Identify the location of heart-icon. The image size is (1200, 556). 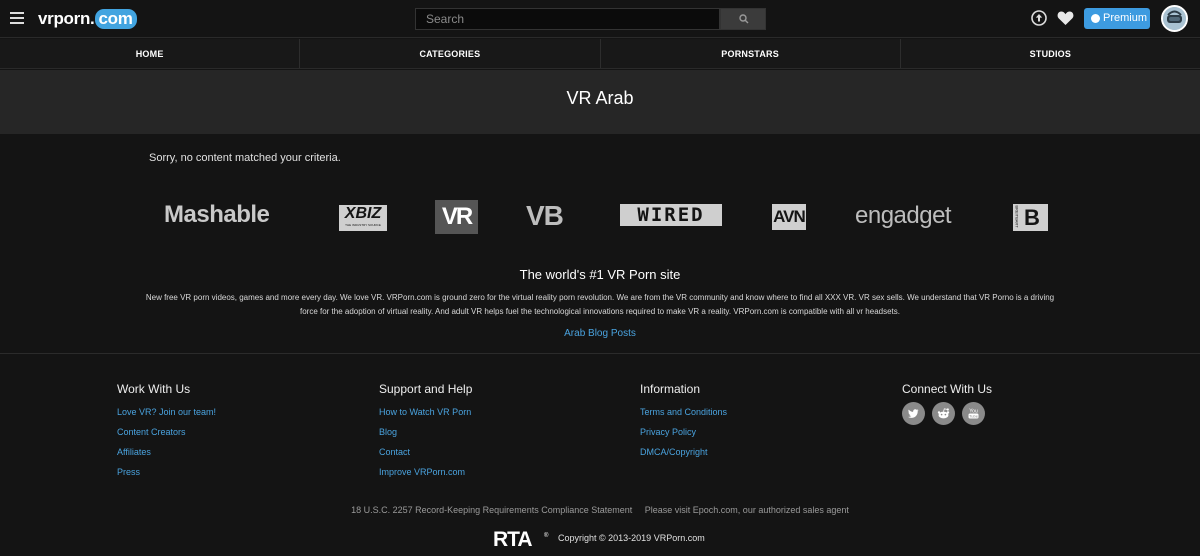
(1065, 18).